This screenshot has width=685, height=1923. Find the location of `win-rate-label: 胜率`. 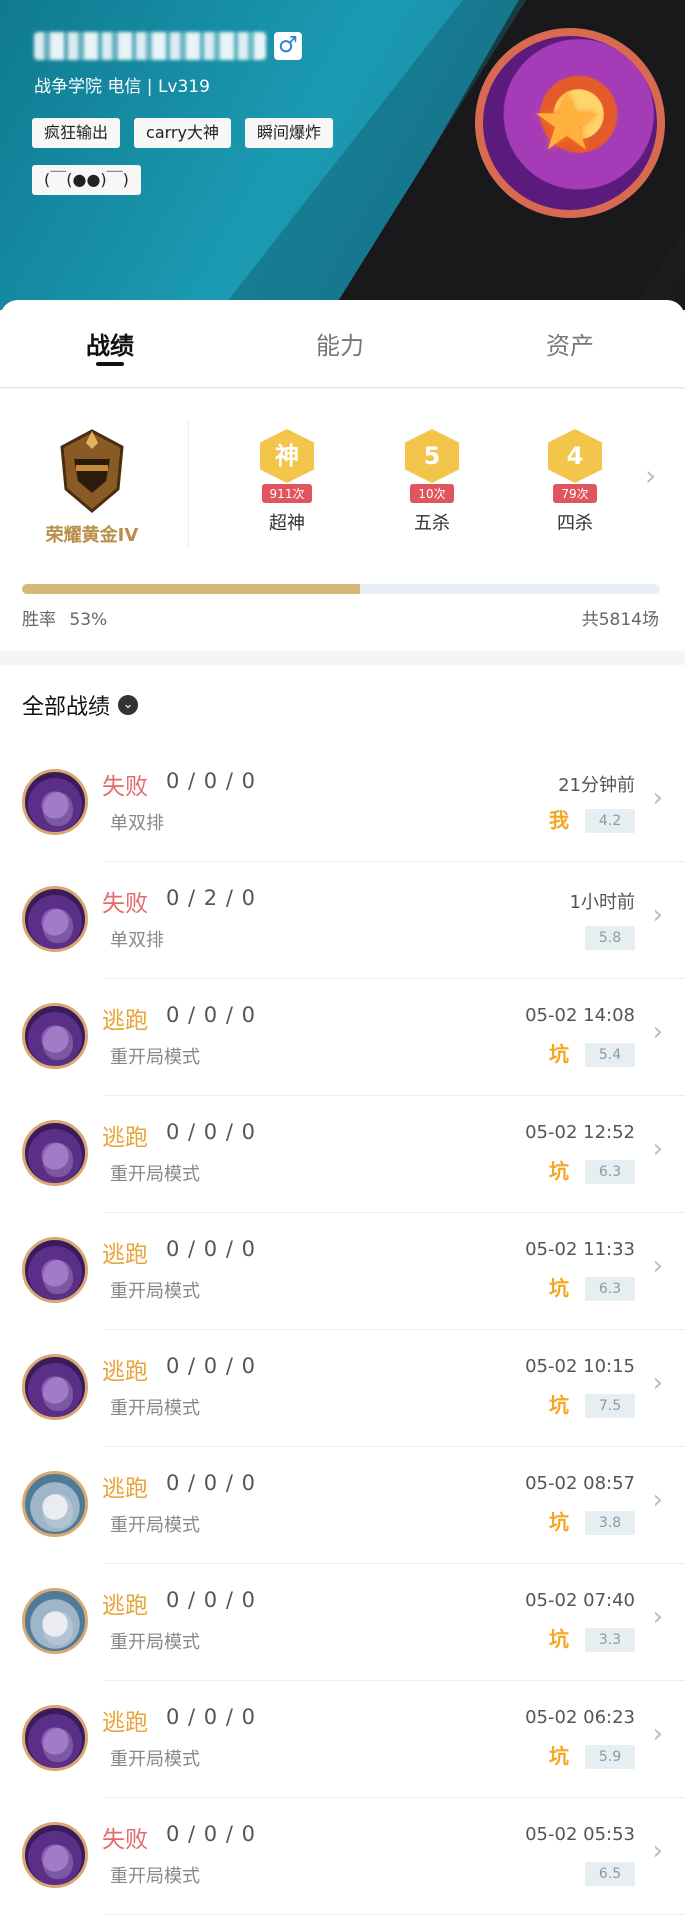

win-rate-label: 胜率 is located at coordinates (39, 620).